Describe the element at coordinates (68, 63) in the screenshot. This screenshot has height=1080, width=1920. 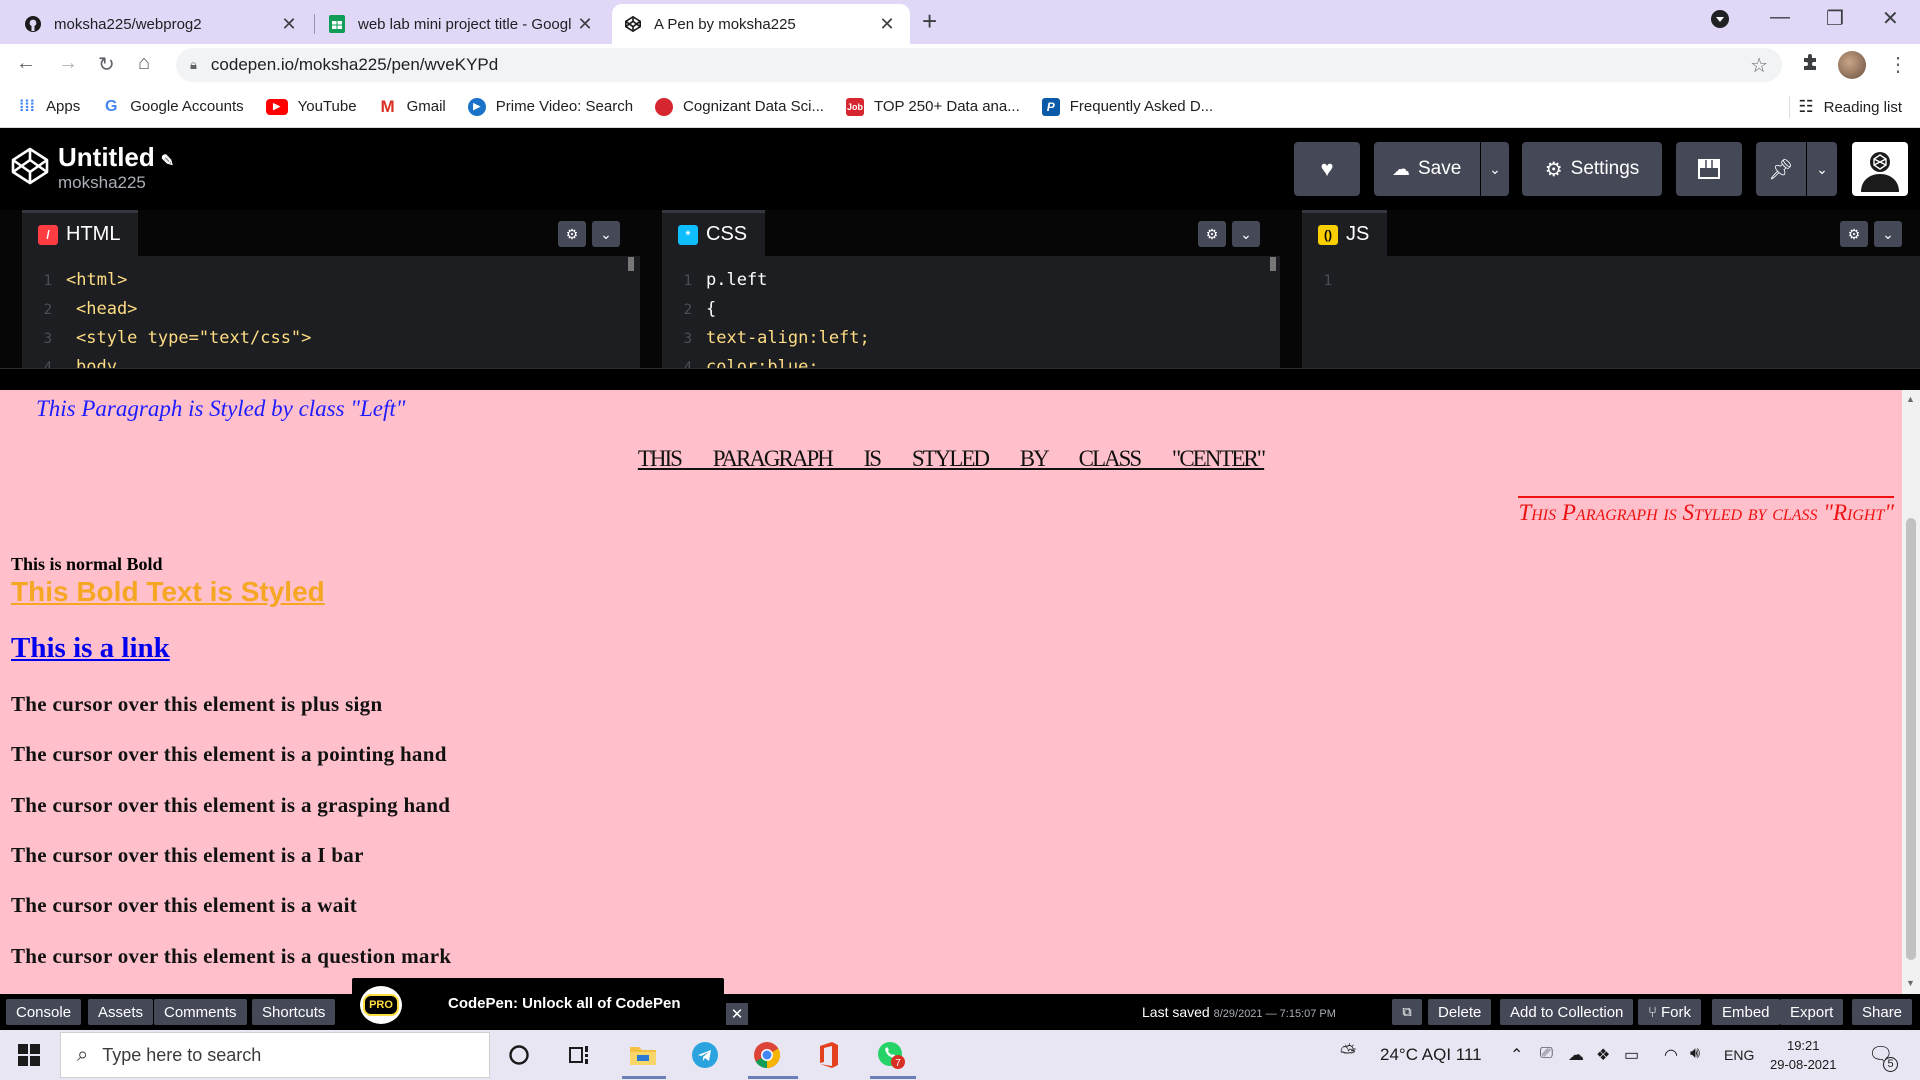
I see `forward-icon: →` at that location.